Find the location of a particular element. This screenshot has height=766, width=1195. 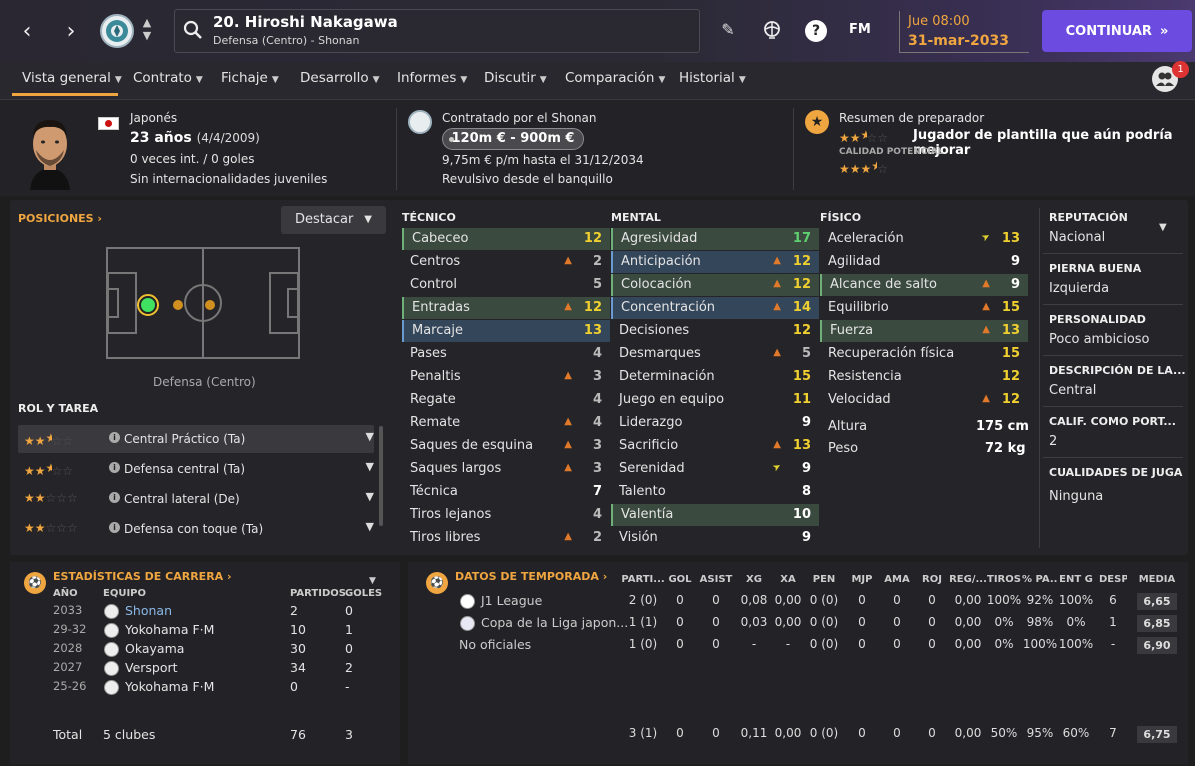

continue-button: CONTINUAR » is located at coordinates (1117, 31).